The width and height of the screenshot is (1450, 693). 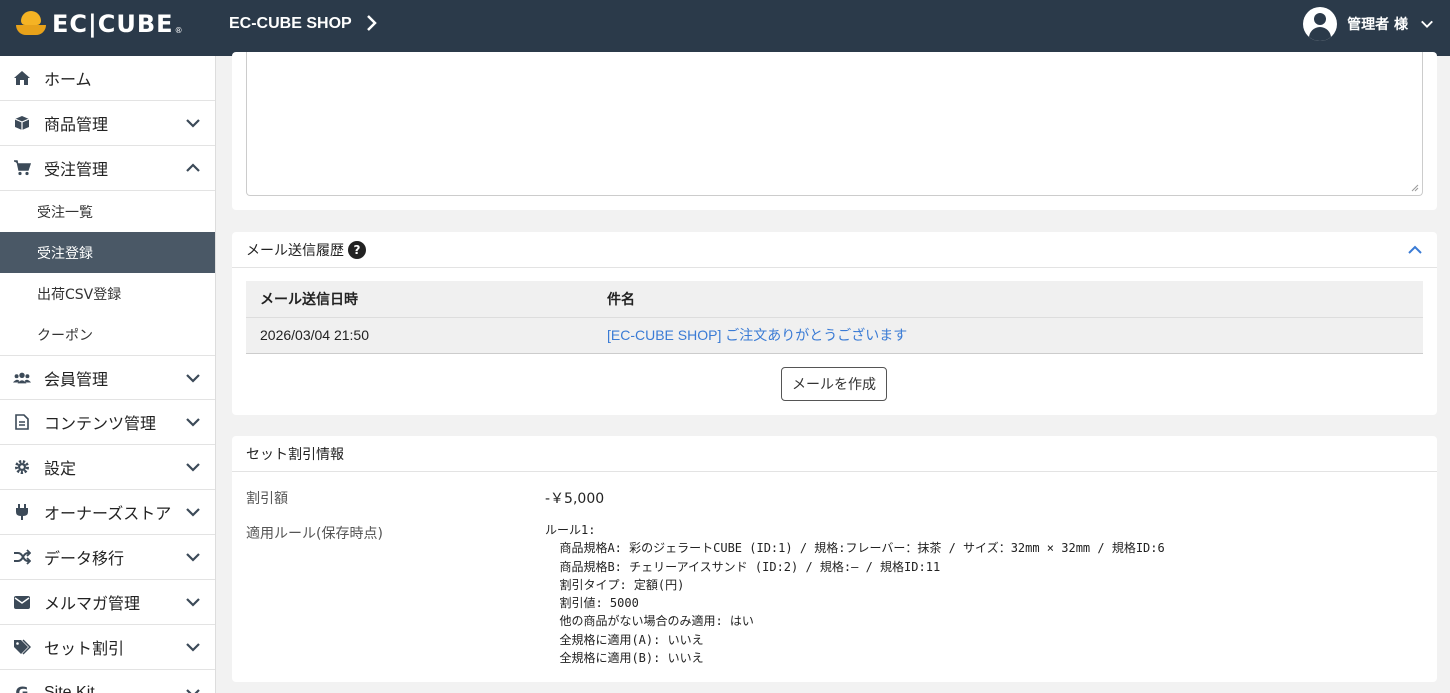 I want to click on ec-cube-logo: EC|CUBE ®, so click(x=99, y=24).